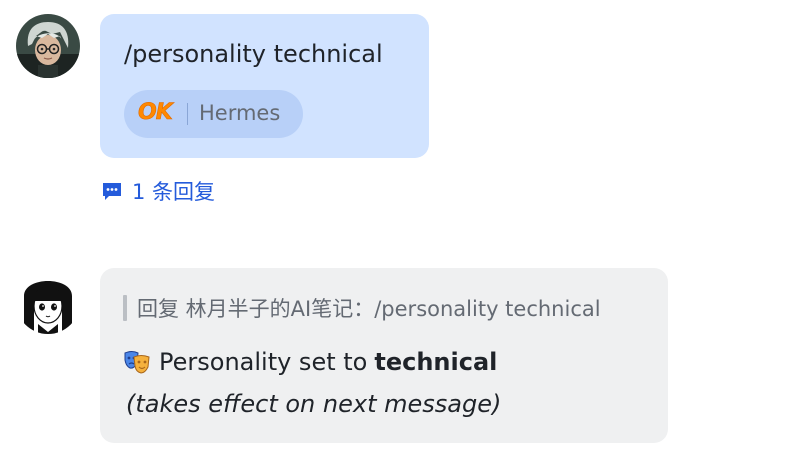  What do you see at coordinates (112, 191) in the screenshot?
I see `comment-icon` at bounding box center [112, 191].